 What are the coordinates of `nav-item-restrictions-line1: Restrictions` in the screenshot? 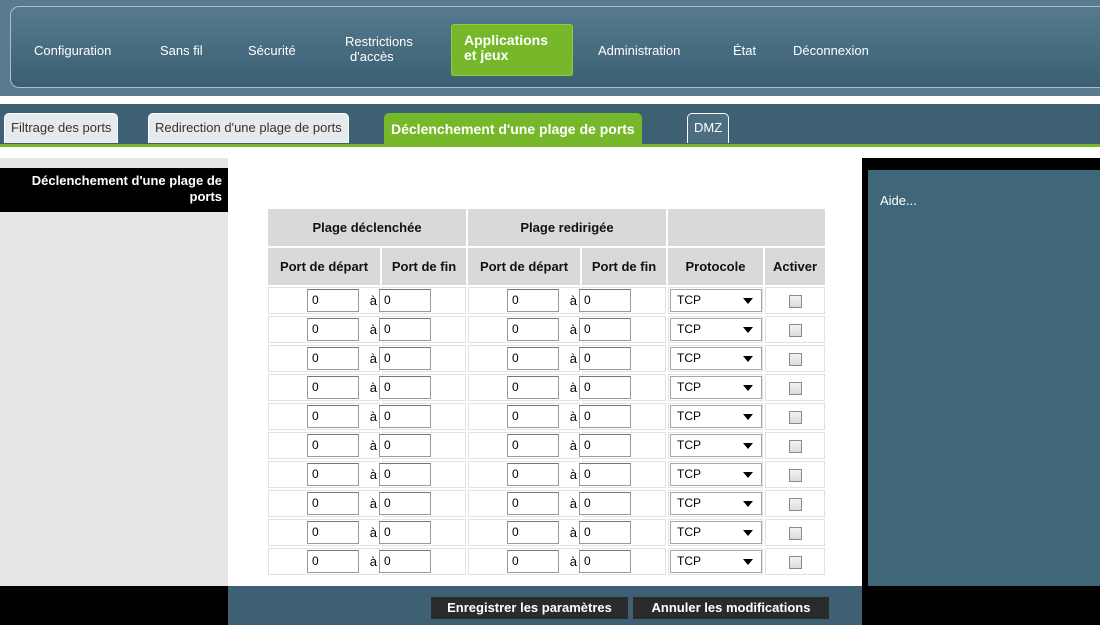 It's located at (379, 41).